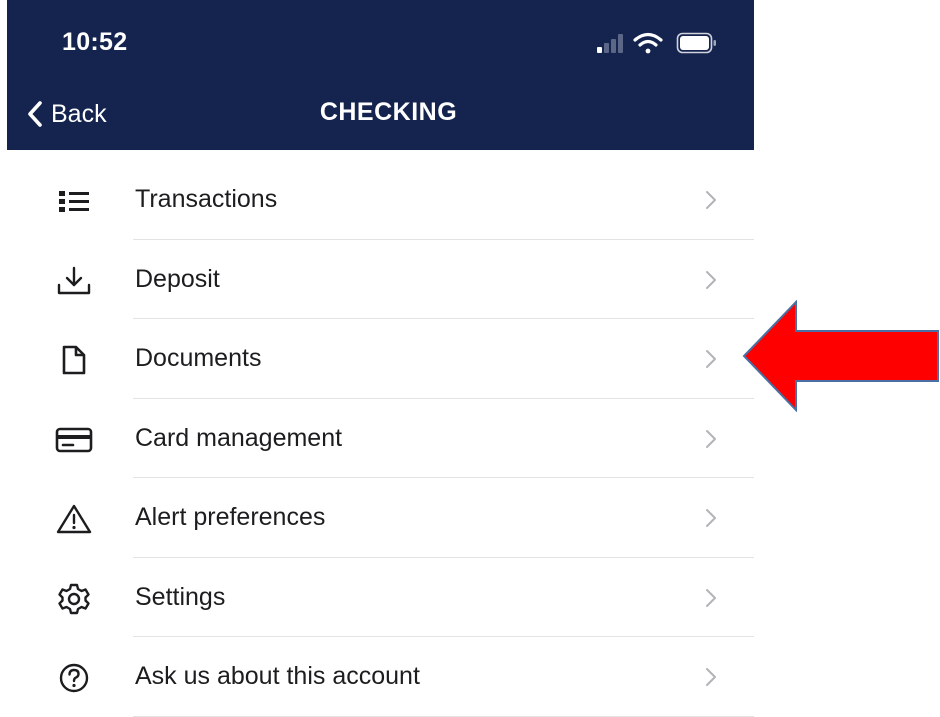  Describe the element at coordinates (277, 676) in the screenshot. I see `menu-item-label: Ask us about this account` at that location.